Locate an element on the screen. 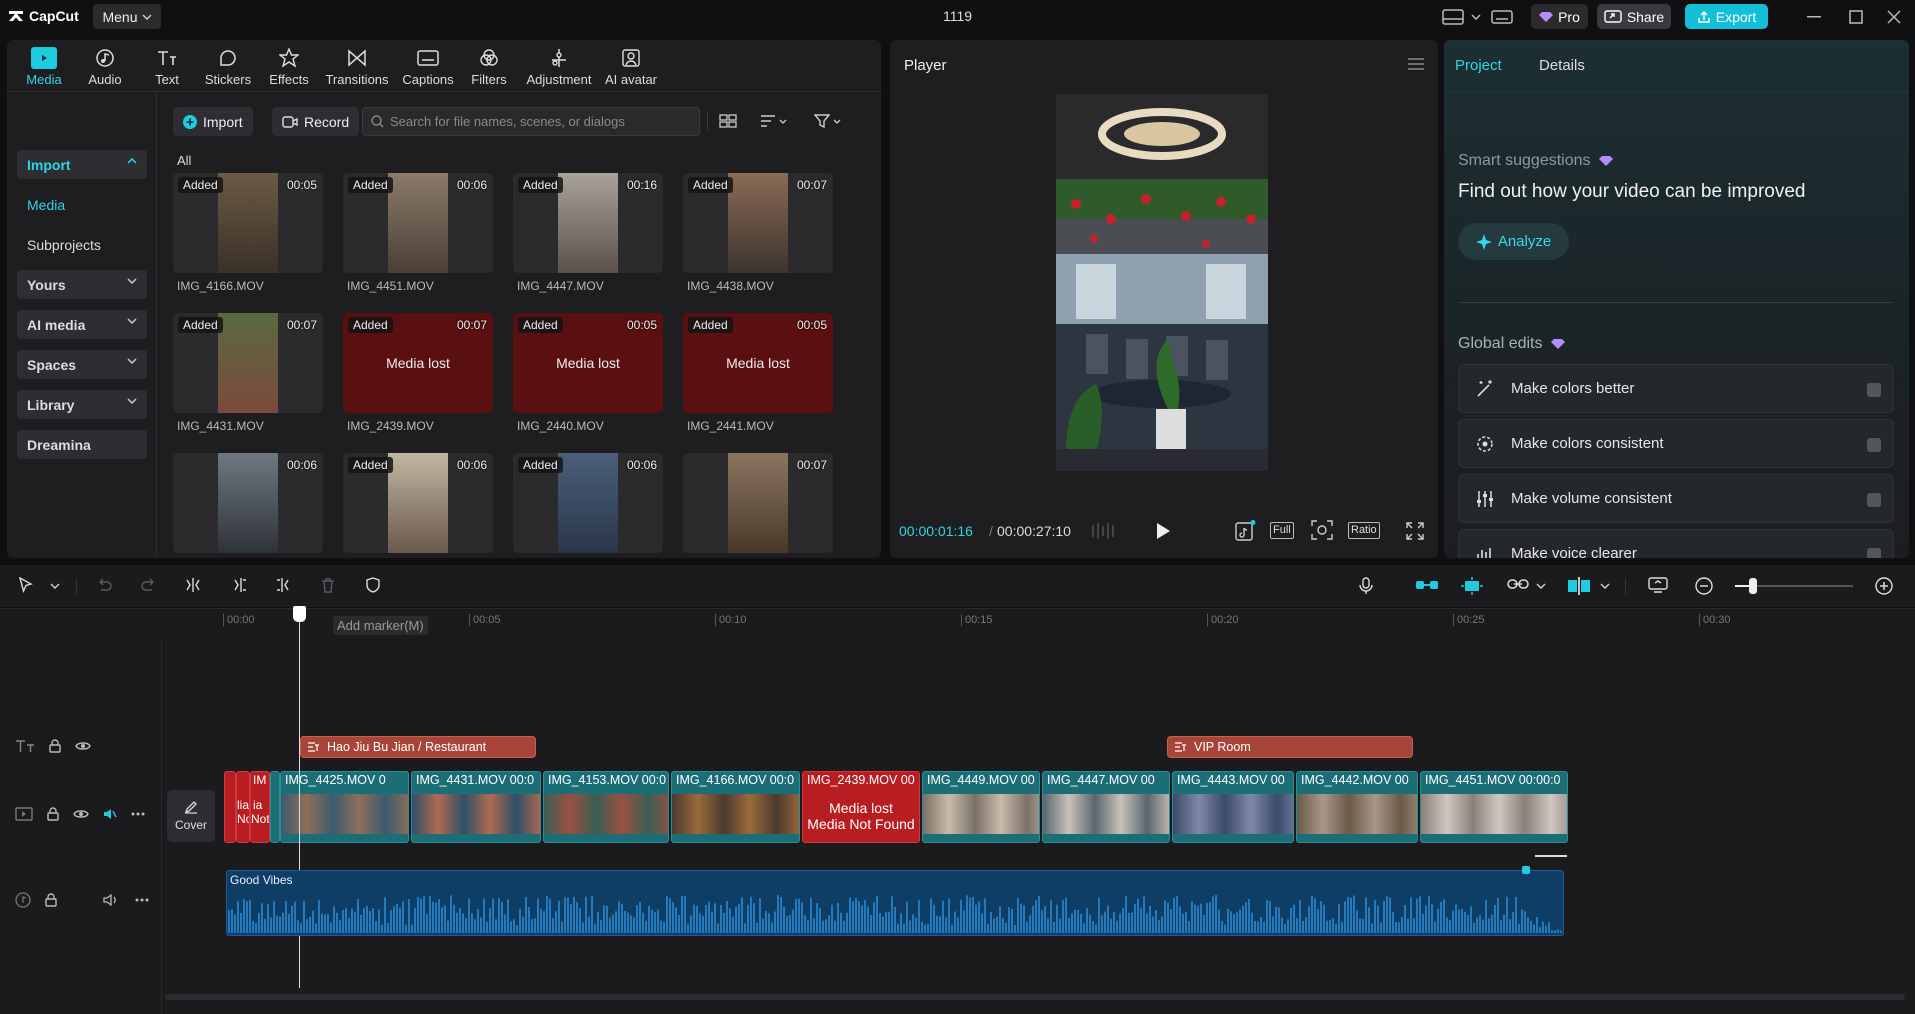  global-edit-colors-better: Make colors better is located at coordinates (1676, 388).